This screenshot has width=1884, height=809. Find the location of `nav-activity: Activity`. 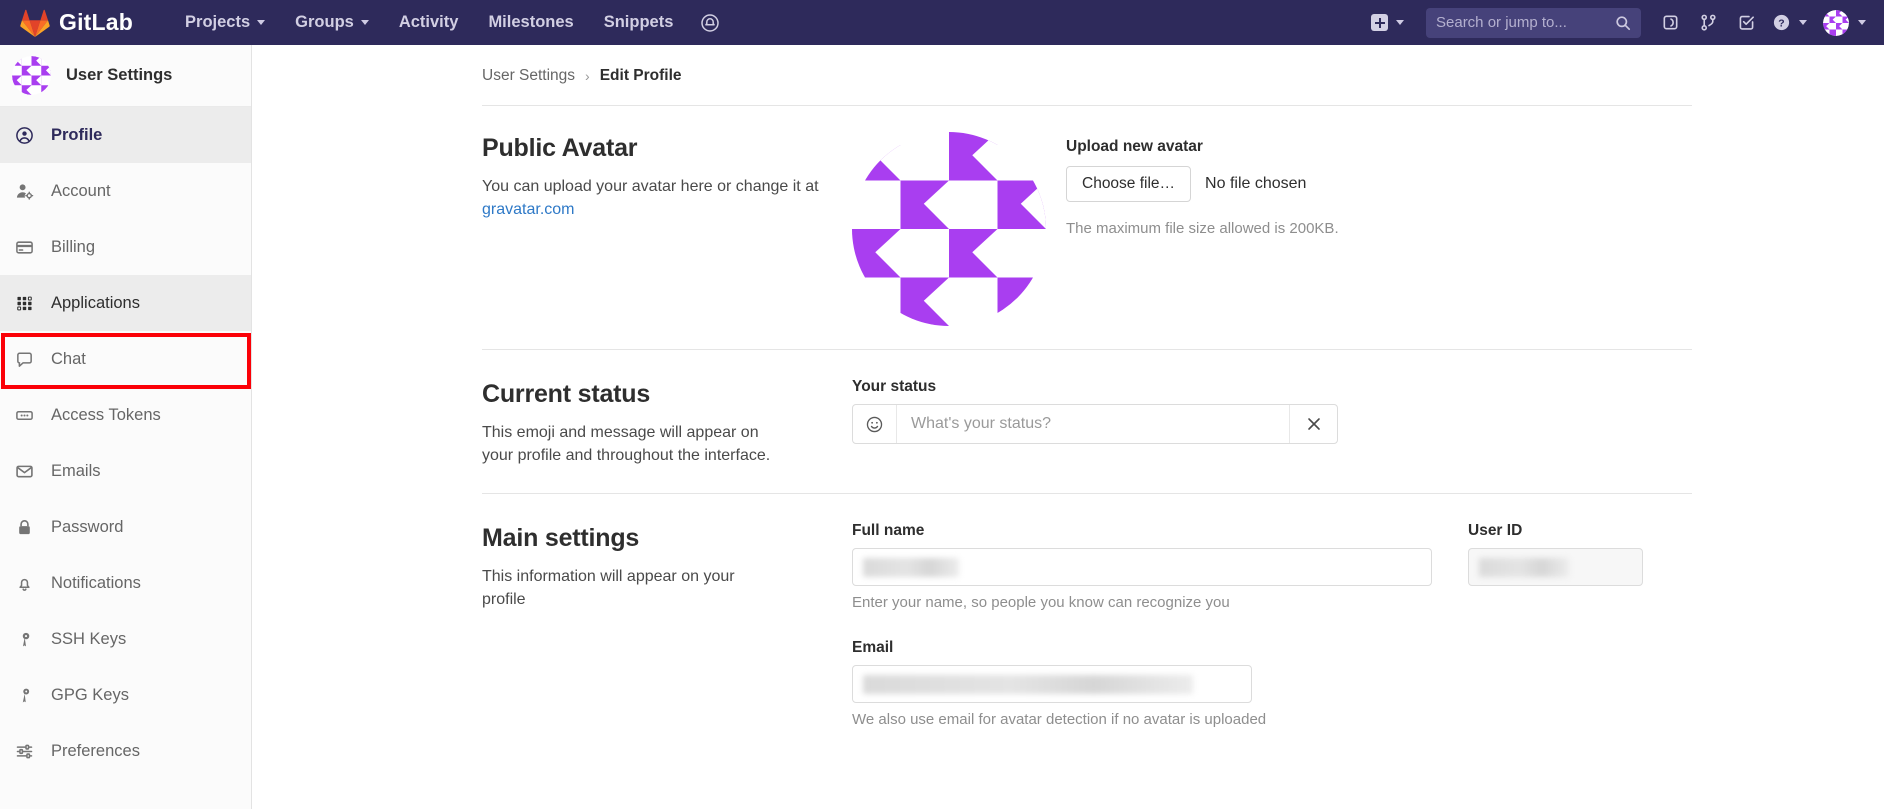

nav-activity: Activity is located at coordinates (429, 22).